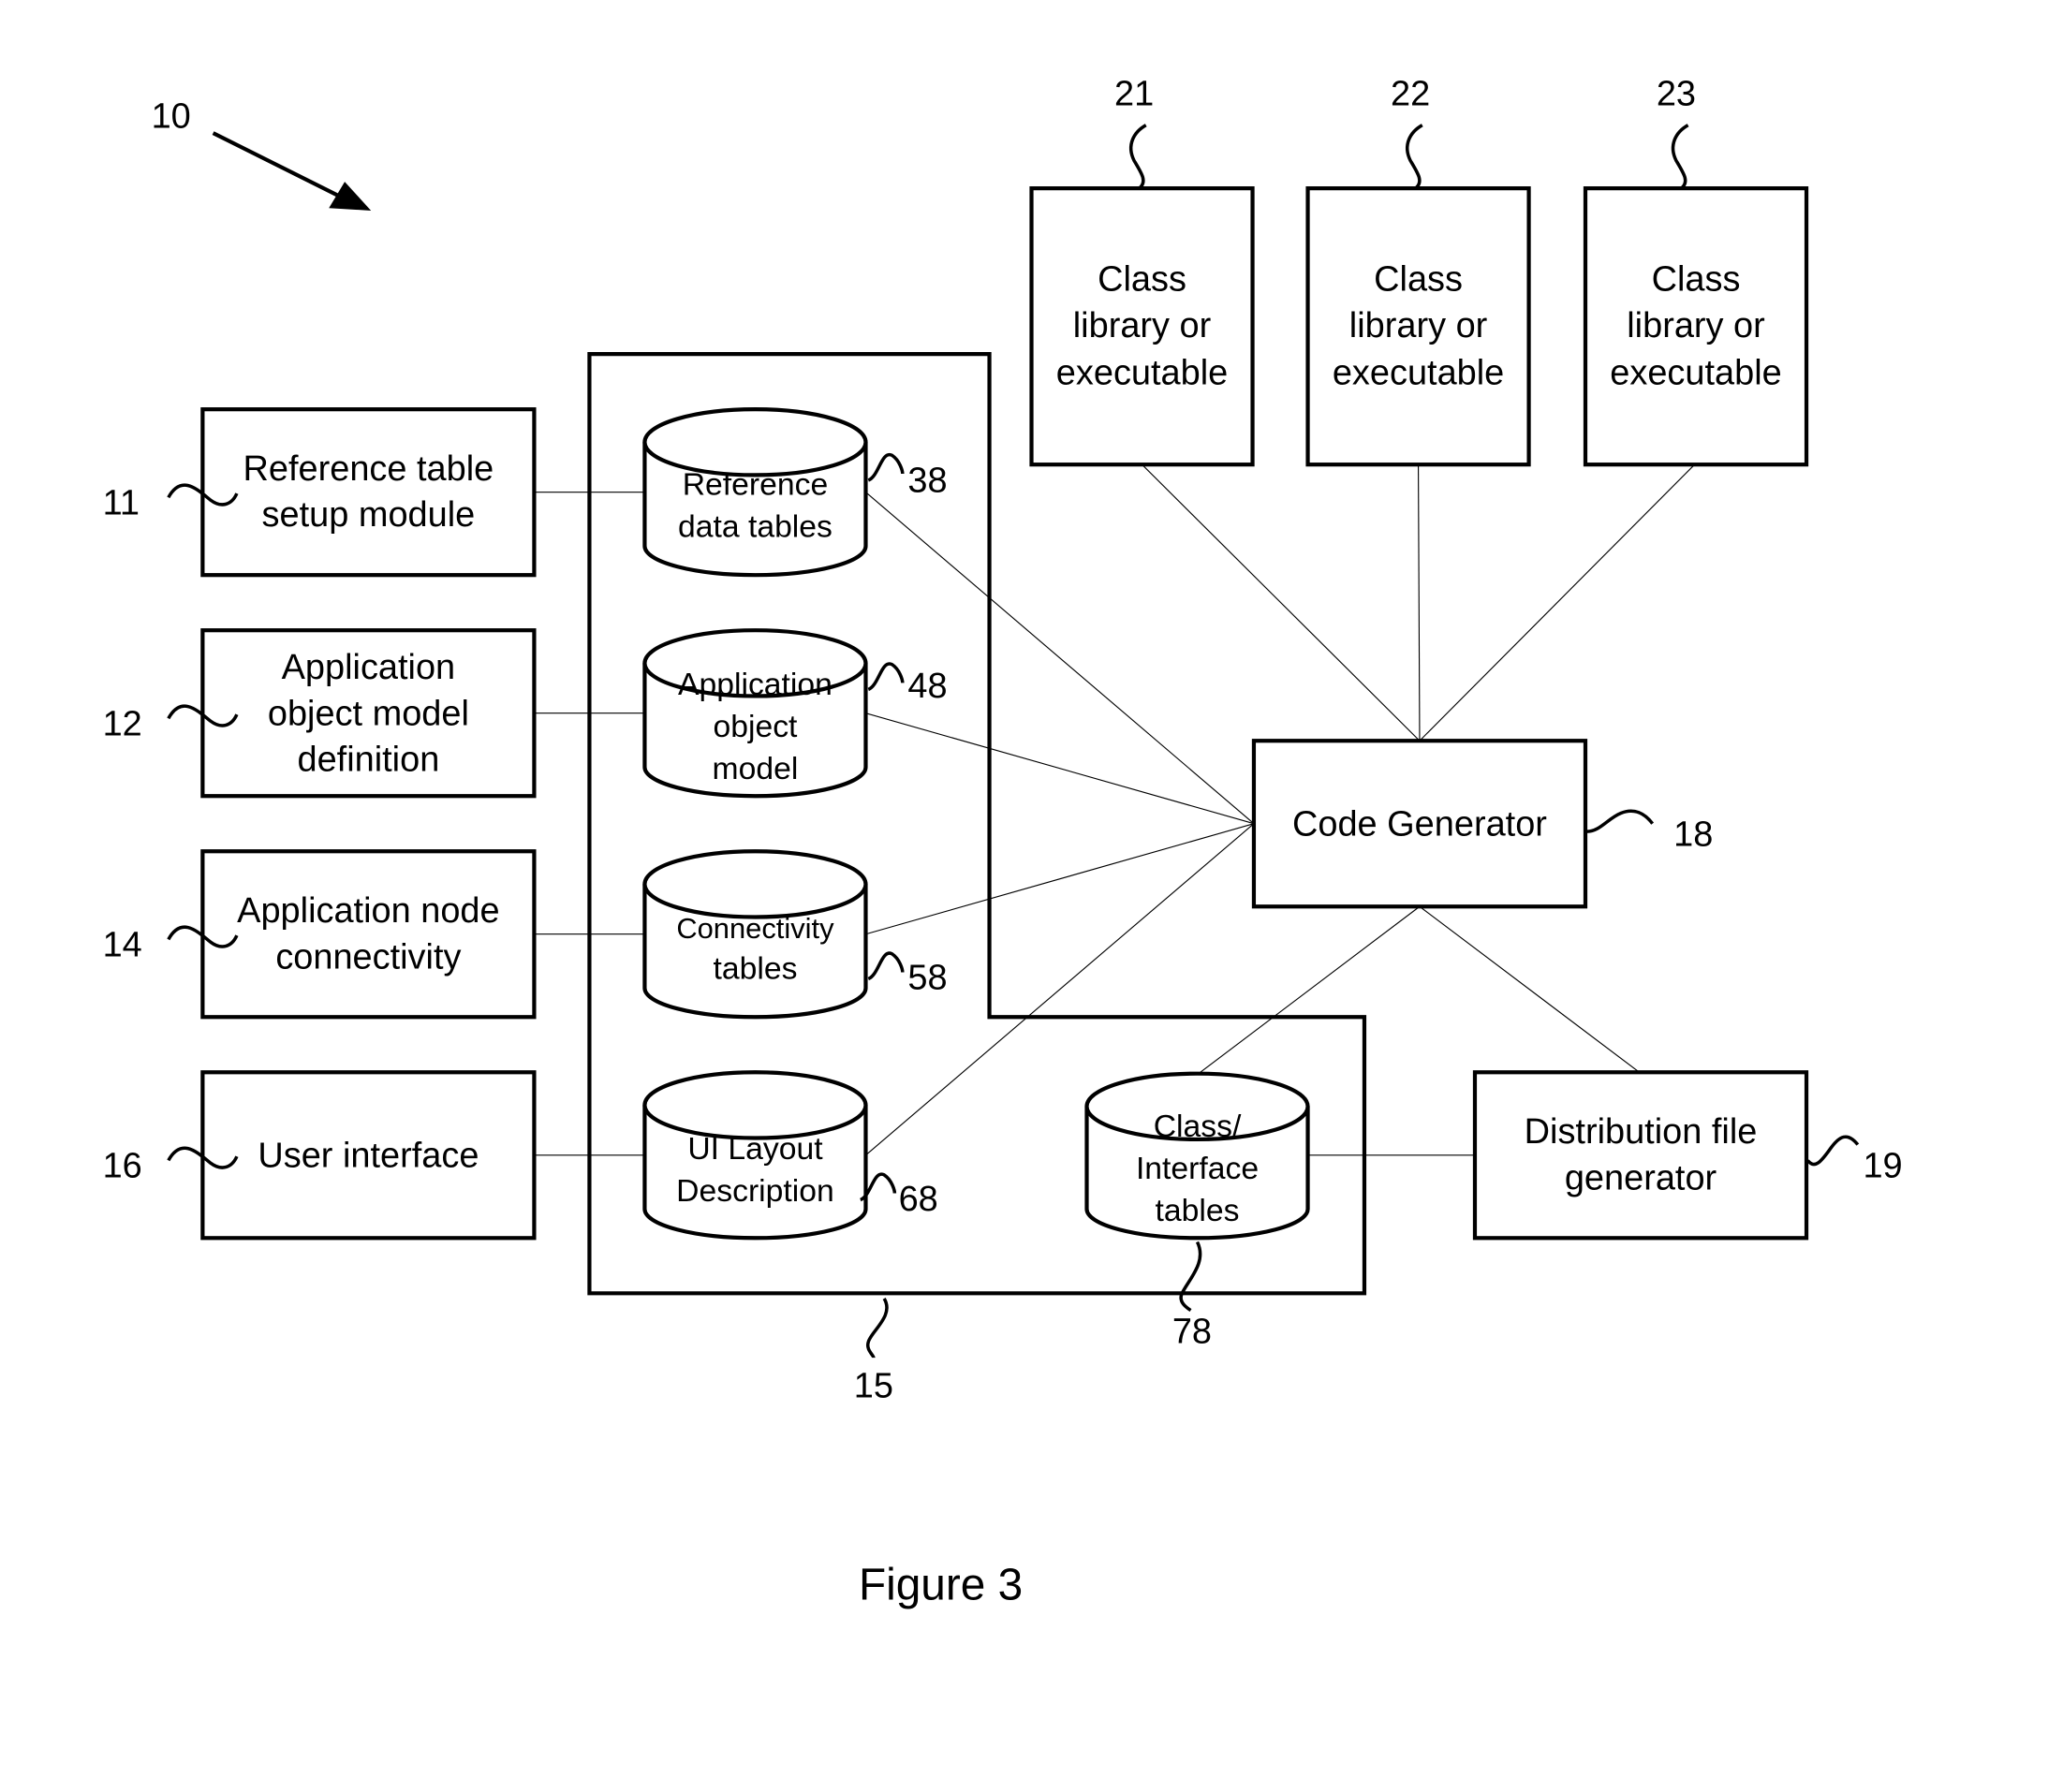  What do you see at coordinates (320, 935) in the screenshot?
I see `module-application-node-connectivity: Application node connectivity 14` at bounding box center [320, 935].